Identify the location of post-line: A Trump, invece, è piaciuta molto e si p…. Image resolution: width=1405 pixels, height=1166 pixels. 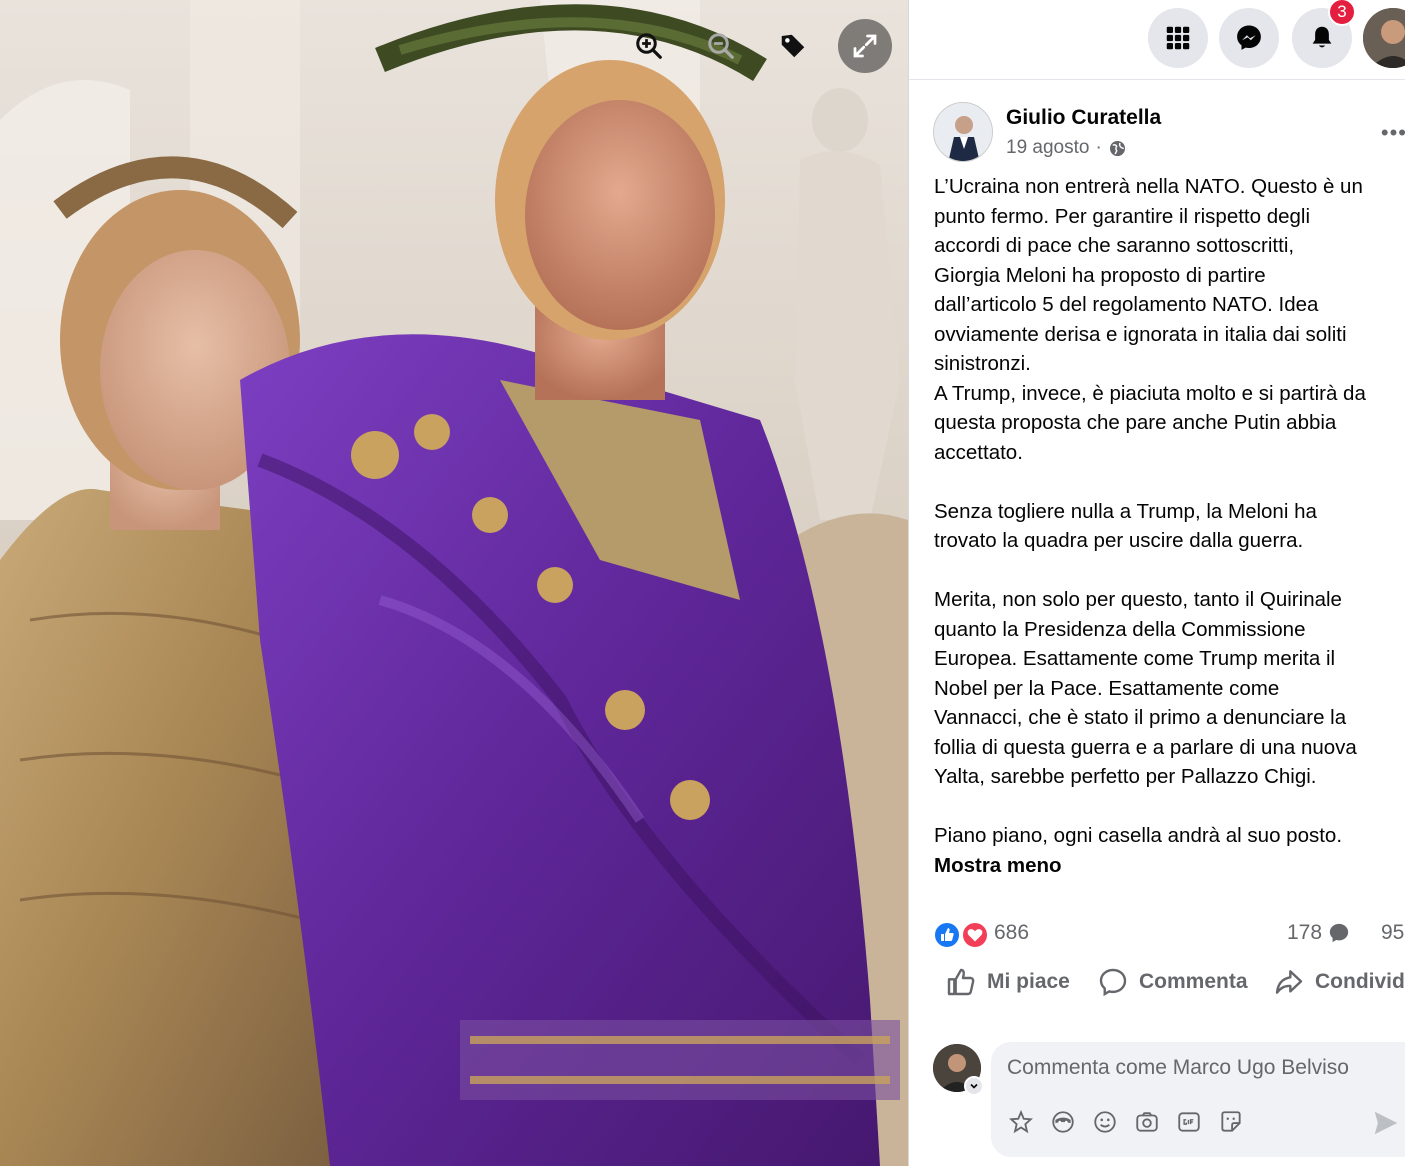
(1150, 393).